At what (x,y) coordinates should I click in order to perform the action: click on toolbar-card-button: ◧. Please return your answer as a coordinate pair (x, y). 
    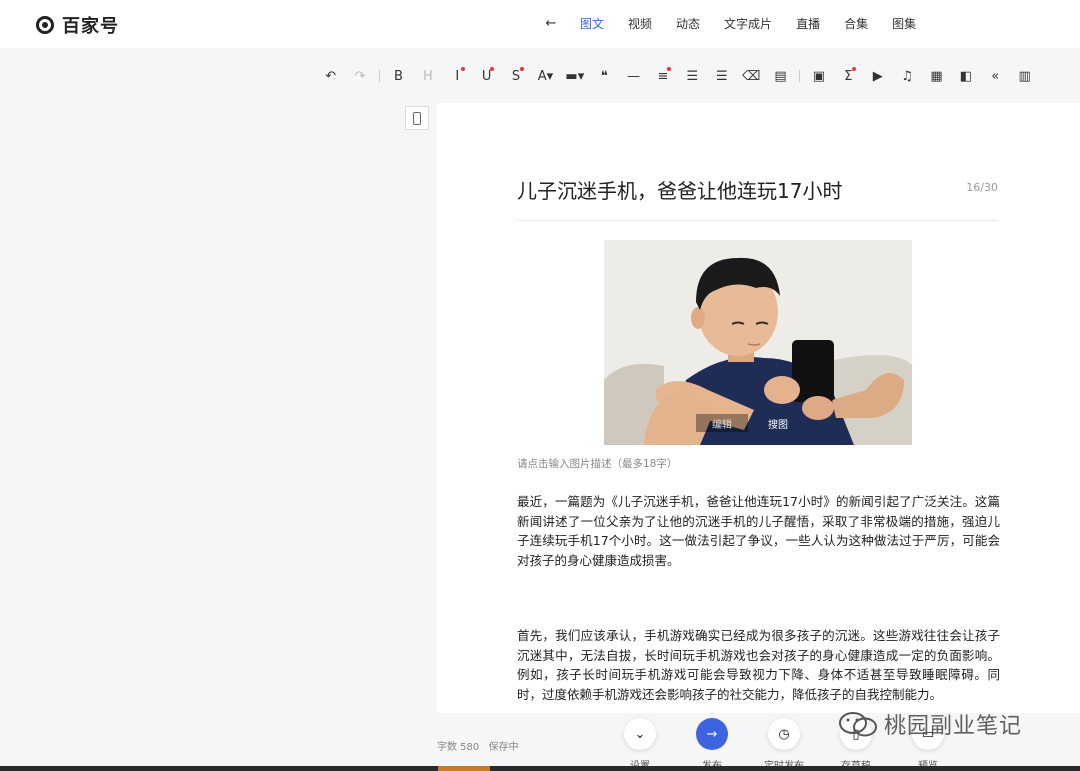
    Looking at the image, I should click on (965, 76).